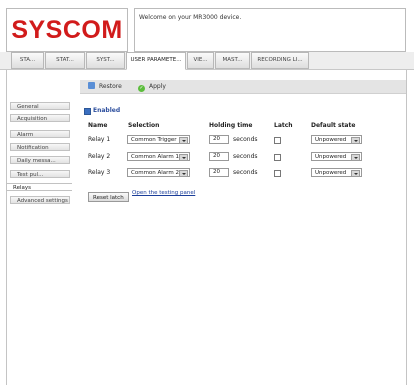 The image size is (414, 385). I want to click on logo: SYSCOM, so click(67, 30).